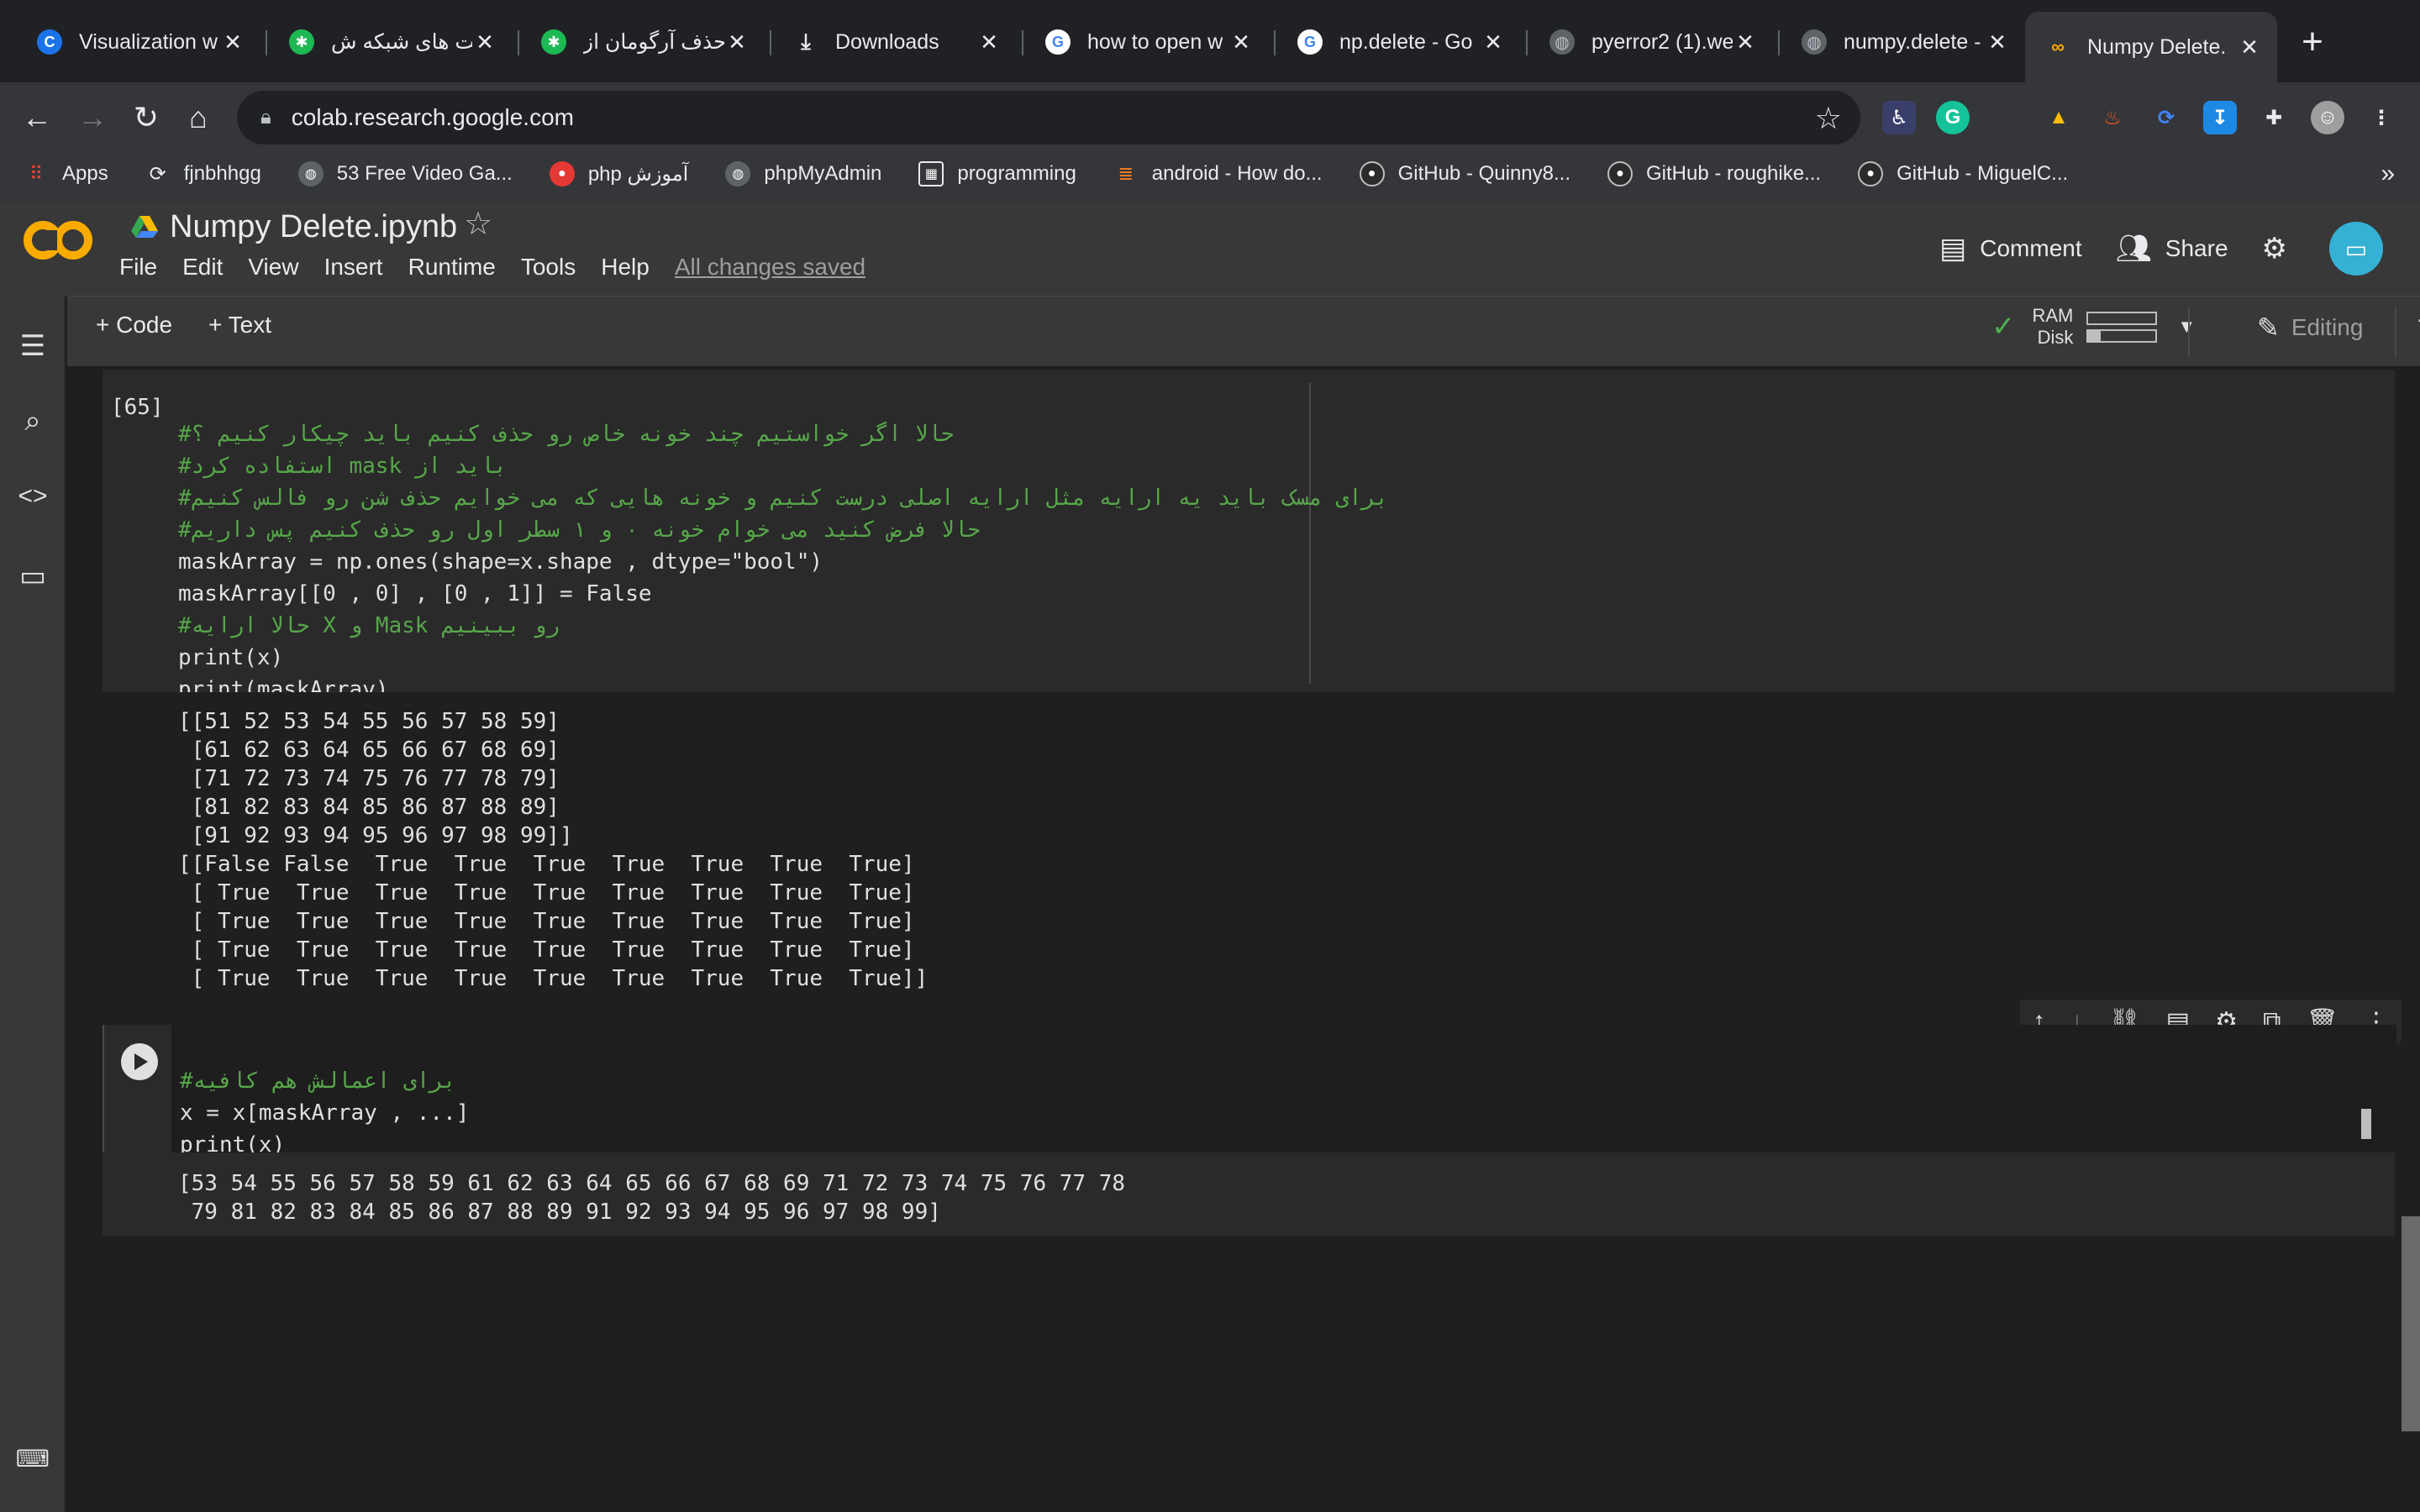 The image size is (2420, 1512). I want to click on tab-numpy-delete-docs: ◍ numpy.delete - ✕, so click(1903, 42).